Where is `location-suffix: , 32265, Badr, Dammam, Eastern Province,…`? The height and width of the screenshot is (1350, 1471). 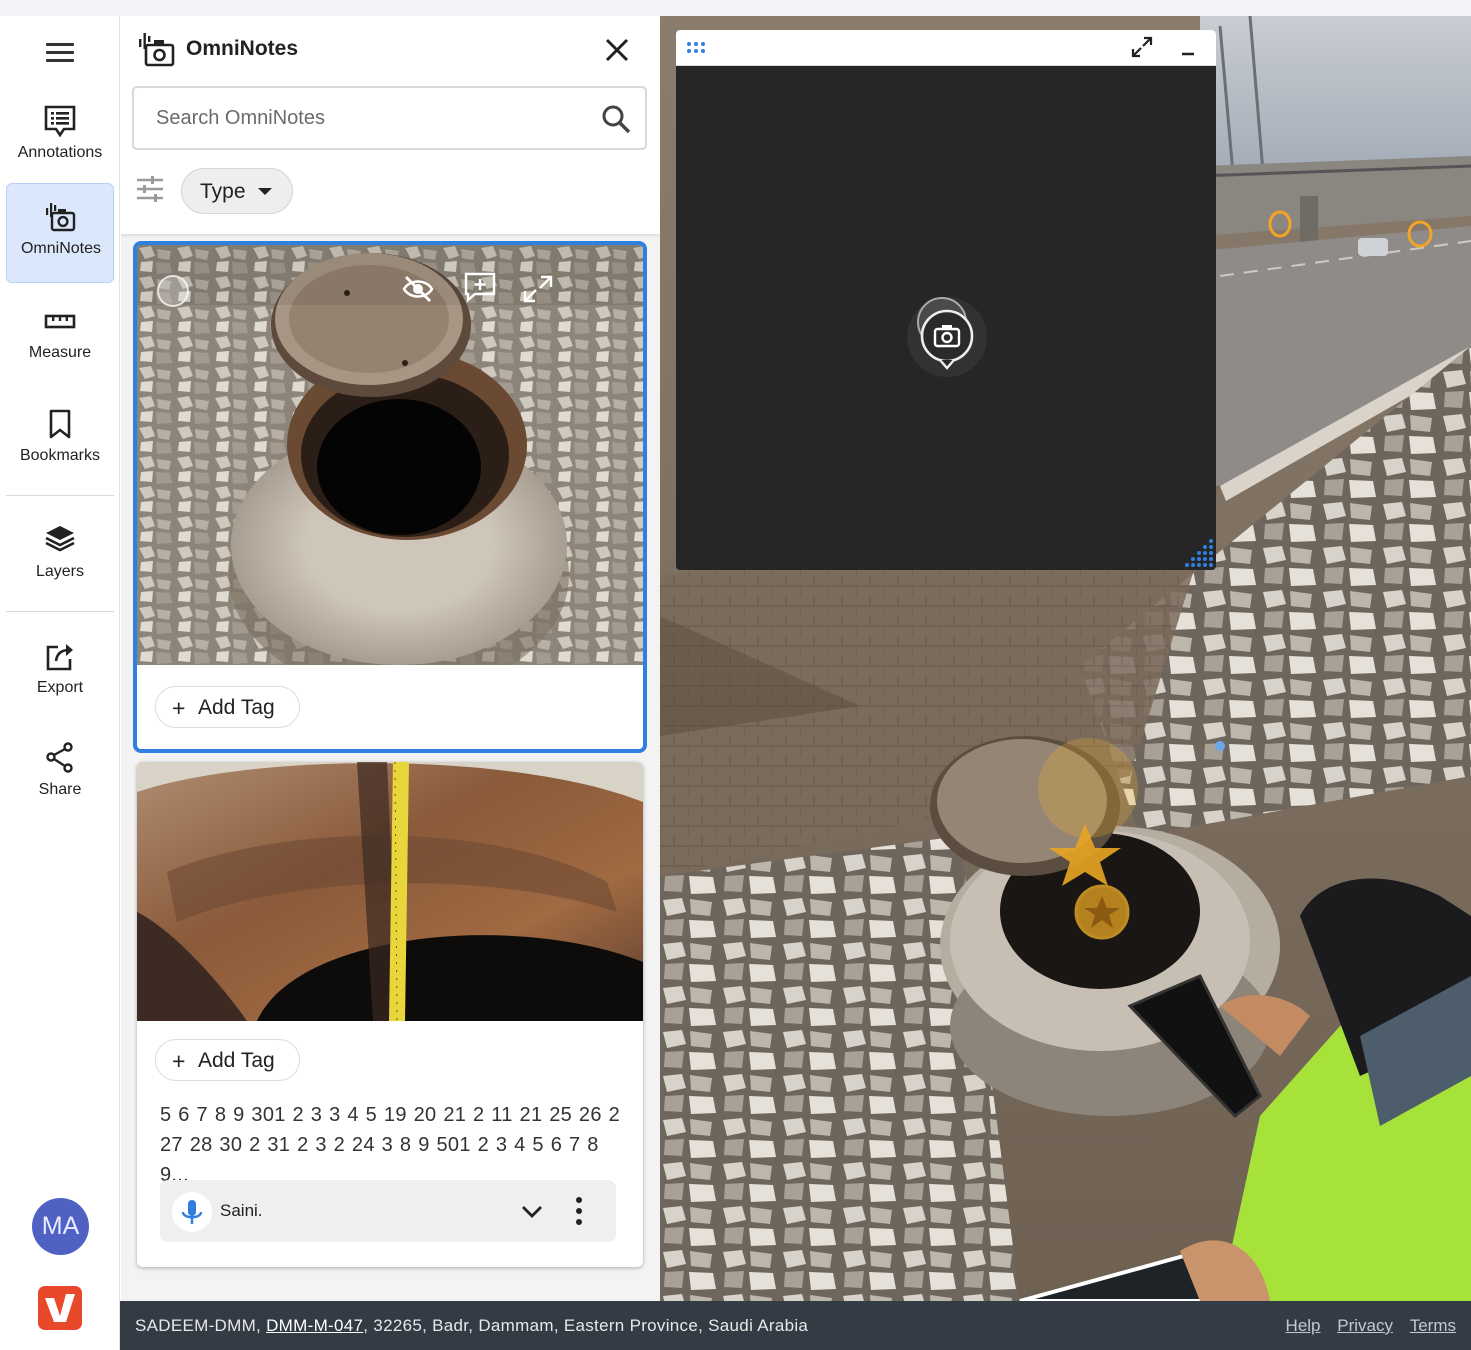 location-suffix: , 32265, Badr, Dammam, Eastern Province,… is located at coordinates (586, 1325).